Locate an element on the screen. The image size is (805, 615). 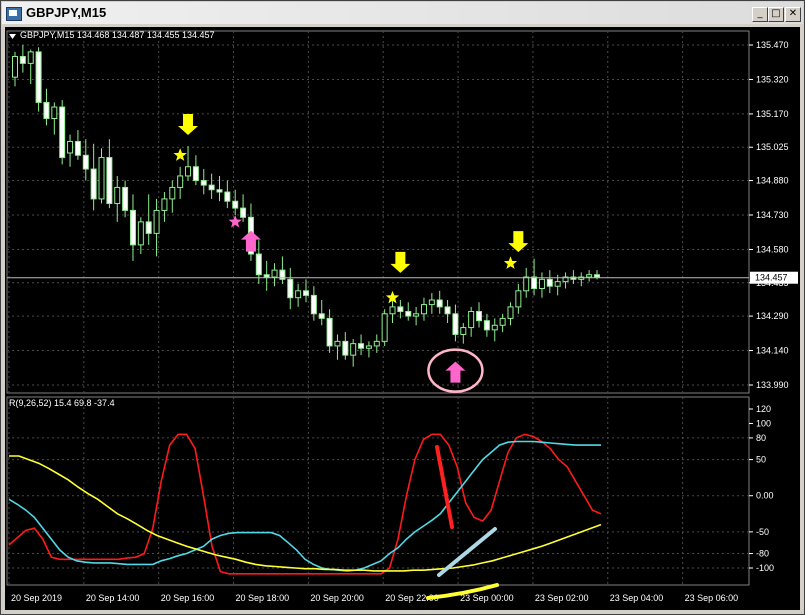
x-tick-label: 20 Sep 14:00 is located at coordinates (113, 598).